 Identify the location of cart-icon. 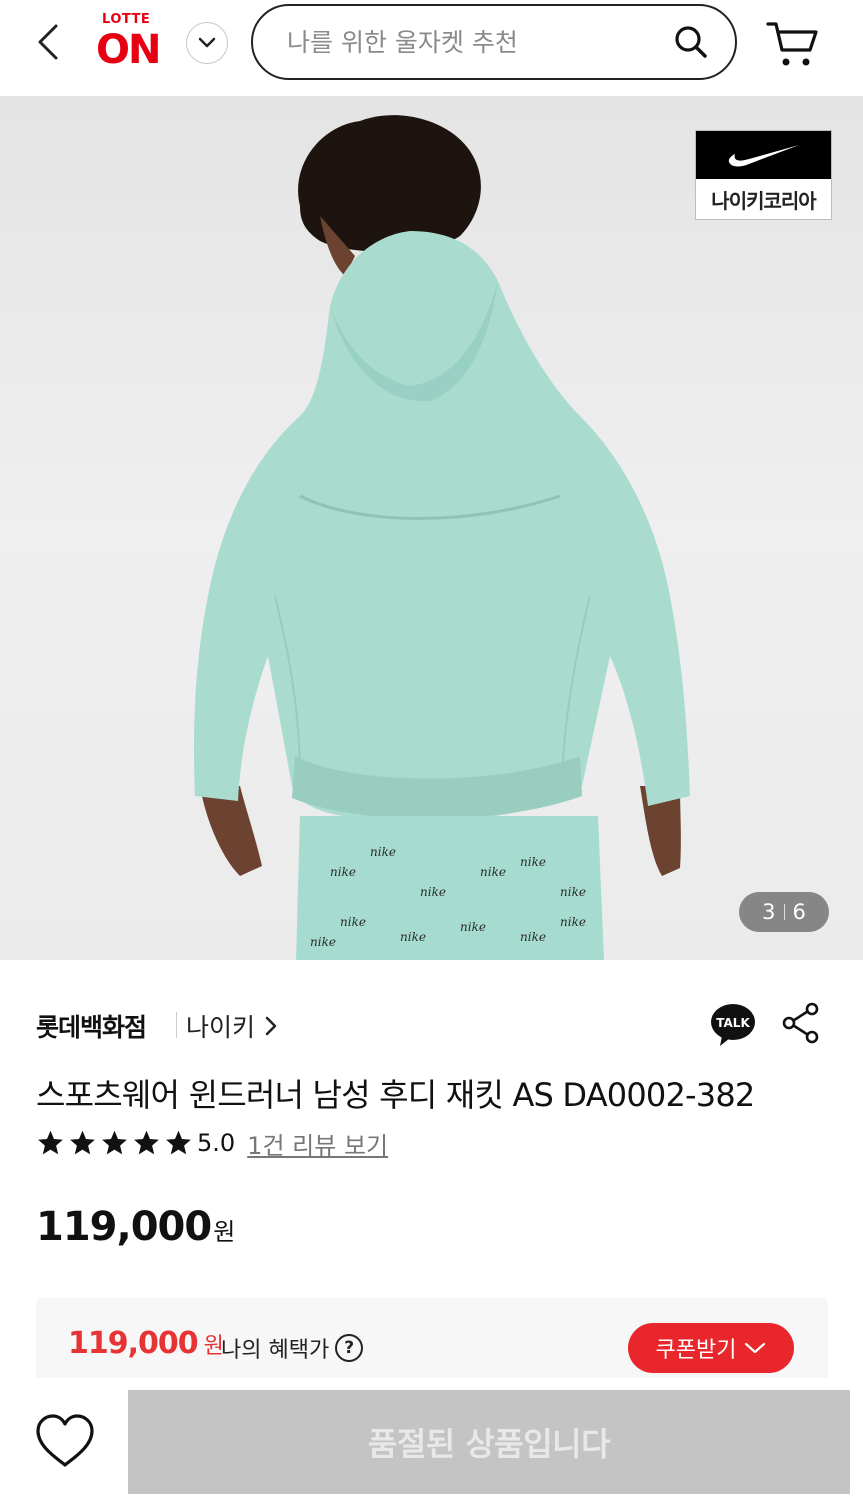
(792, 44).